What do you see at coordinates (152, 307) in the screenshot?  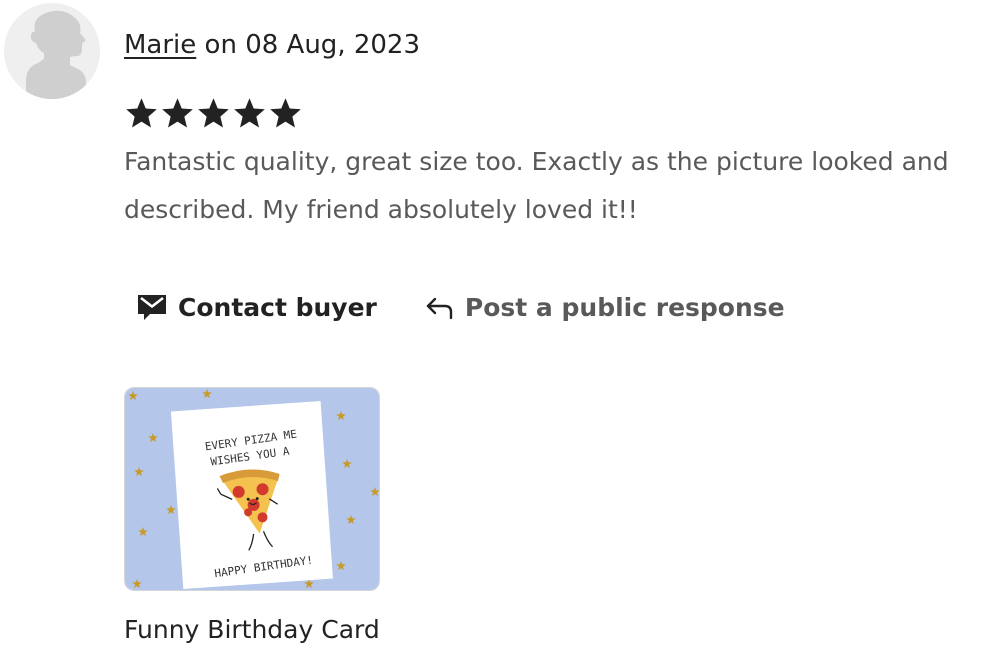 I see `envelope-icon` at bounding box center [152, 307].